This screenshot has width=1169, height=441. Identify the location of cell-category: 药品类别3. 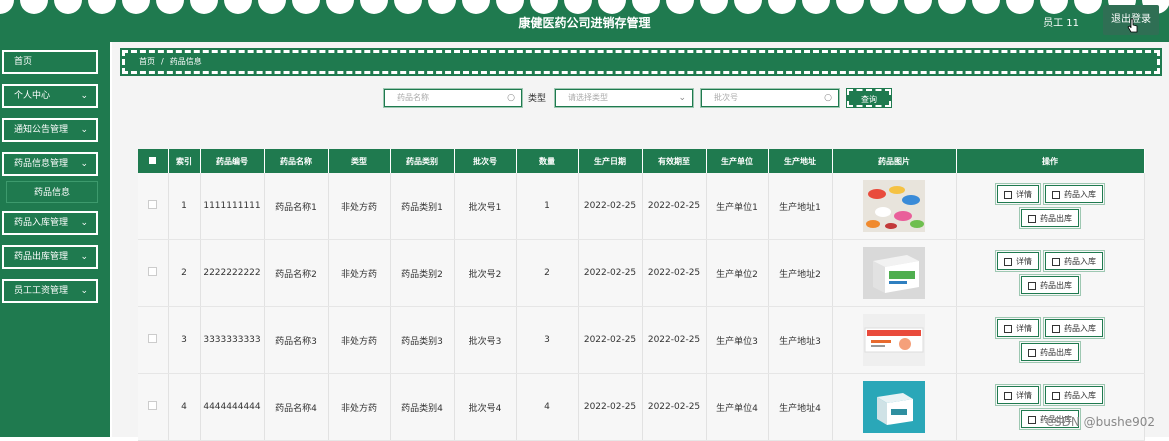
(422, 340).